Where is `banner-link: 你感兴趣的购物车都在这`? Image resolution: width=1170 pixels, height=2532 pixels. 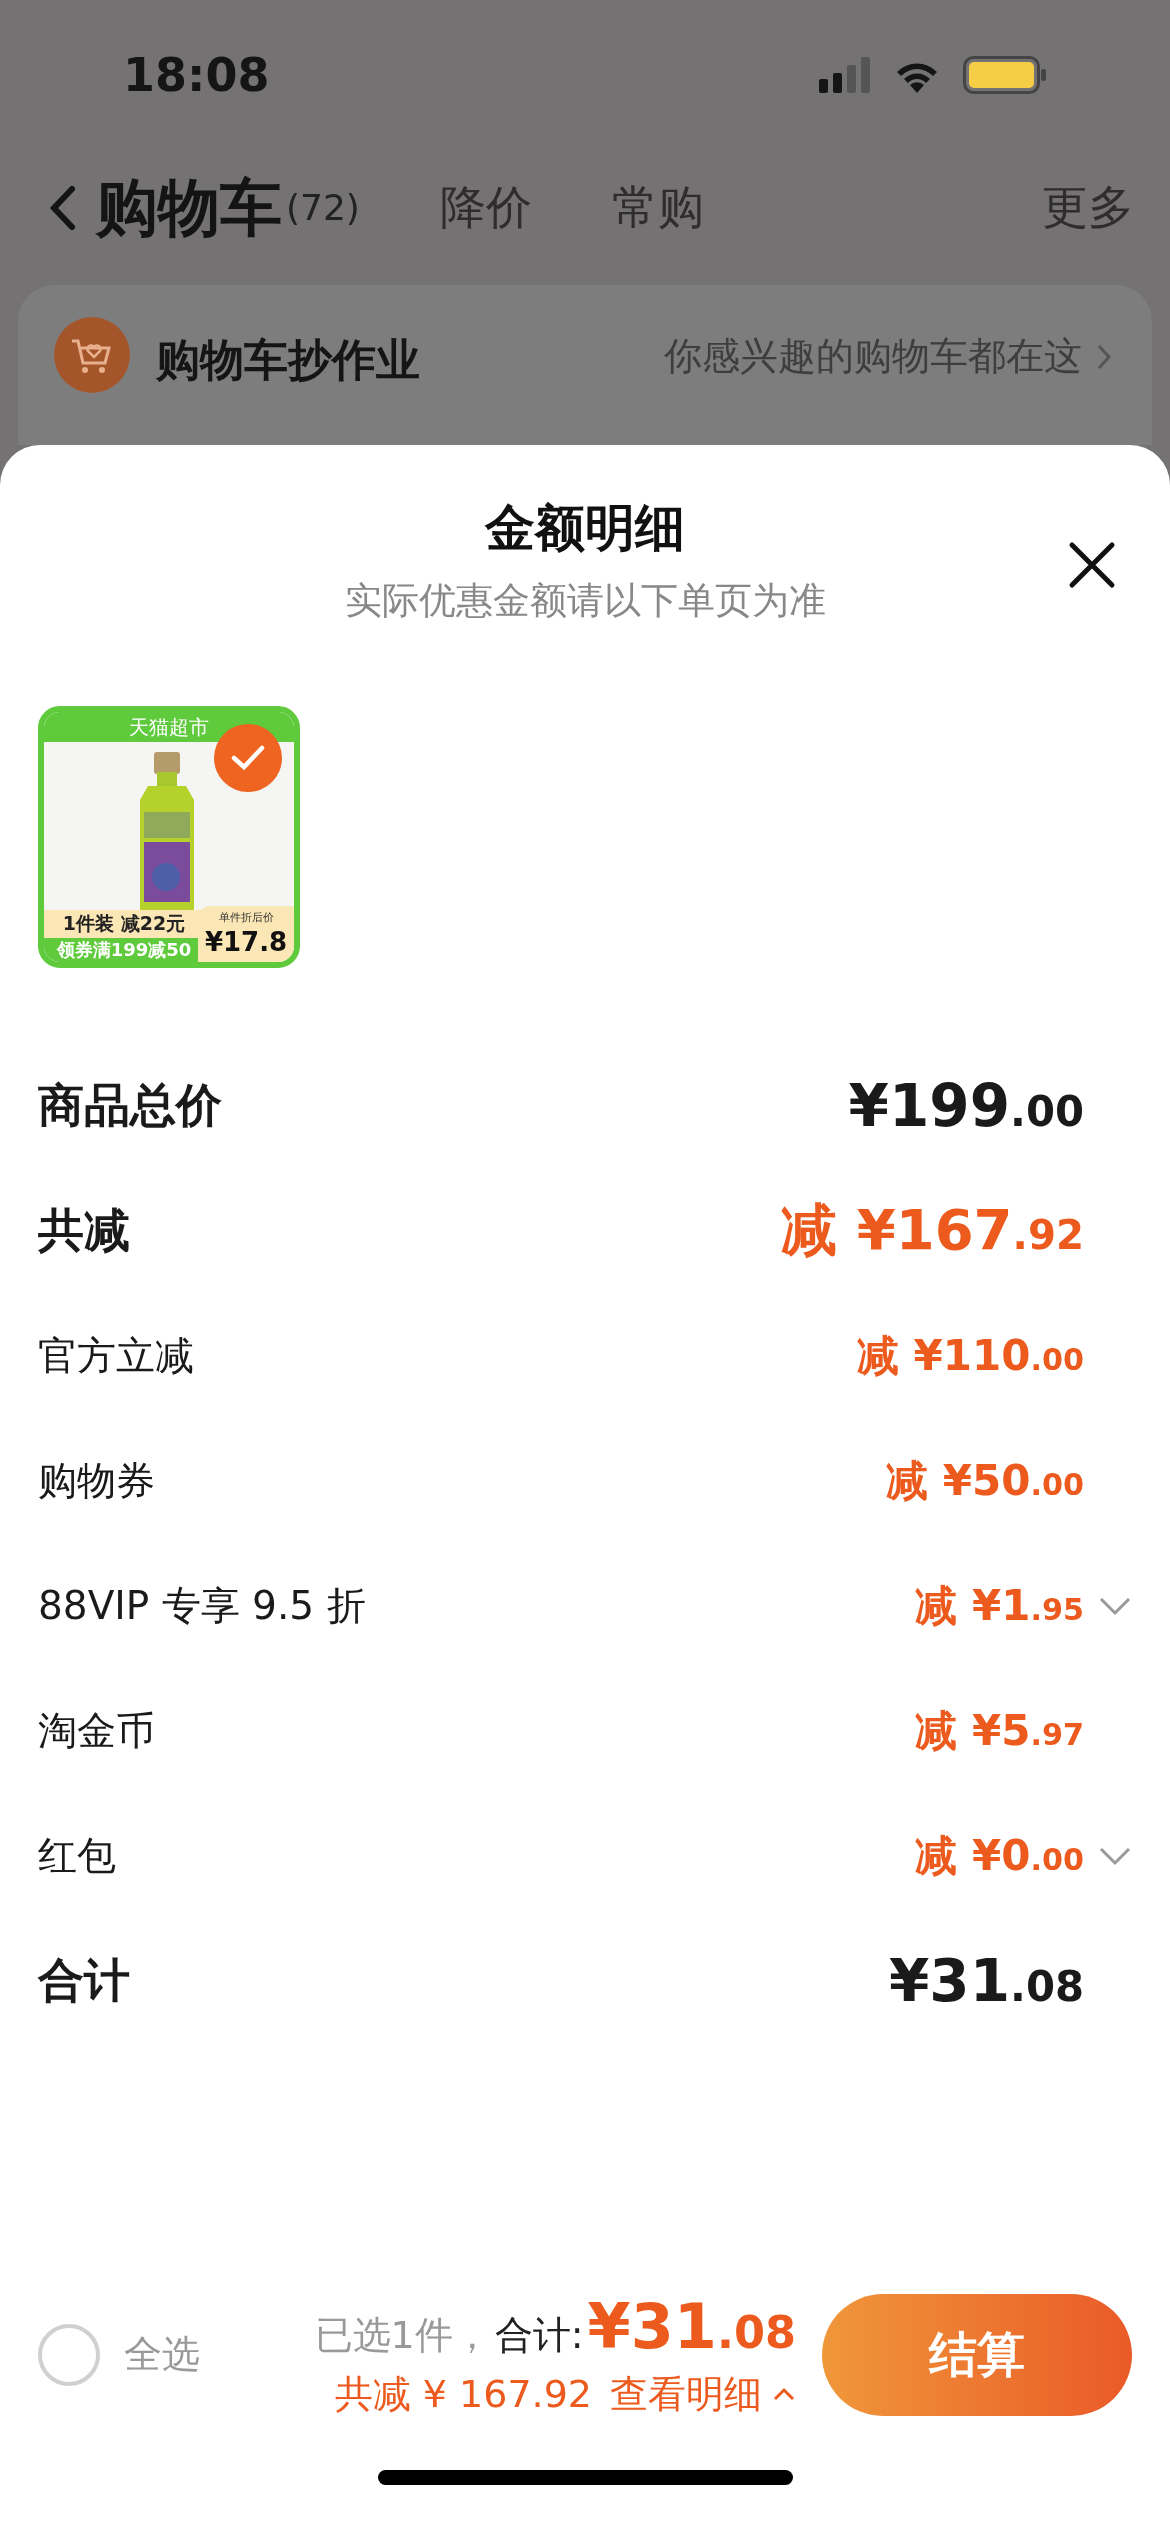
banner-link: 你感兴趣的购物车都在这 is located at coordinates (888, 356).